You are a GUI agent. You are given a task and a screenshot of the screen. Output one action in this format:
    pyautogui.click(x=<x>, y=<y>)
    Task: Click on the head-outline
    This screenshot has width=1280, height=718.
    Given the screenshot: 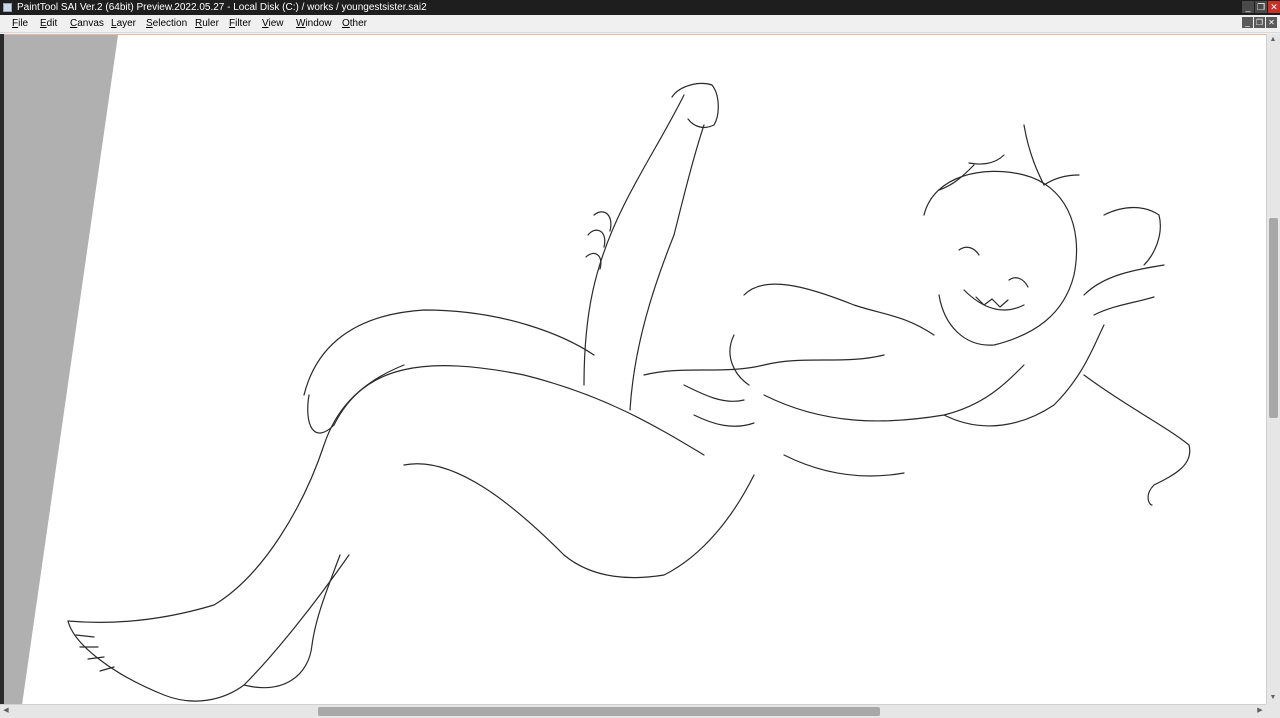 What is the action you would take?
    pyautogui.click(x=1000, y=258)
    